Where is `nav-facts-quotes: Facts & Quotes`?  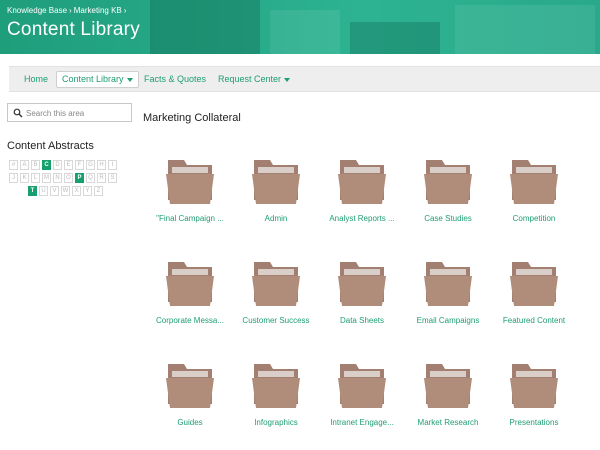
nav-facts-quotes: Facts & Quotes is located at coordinates (175, 79).